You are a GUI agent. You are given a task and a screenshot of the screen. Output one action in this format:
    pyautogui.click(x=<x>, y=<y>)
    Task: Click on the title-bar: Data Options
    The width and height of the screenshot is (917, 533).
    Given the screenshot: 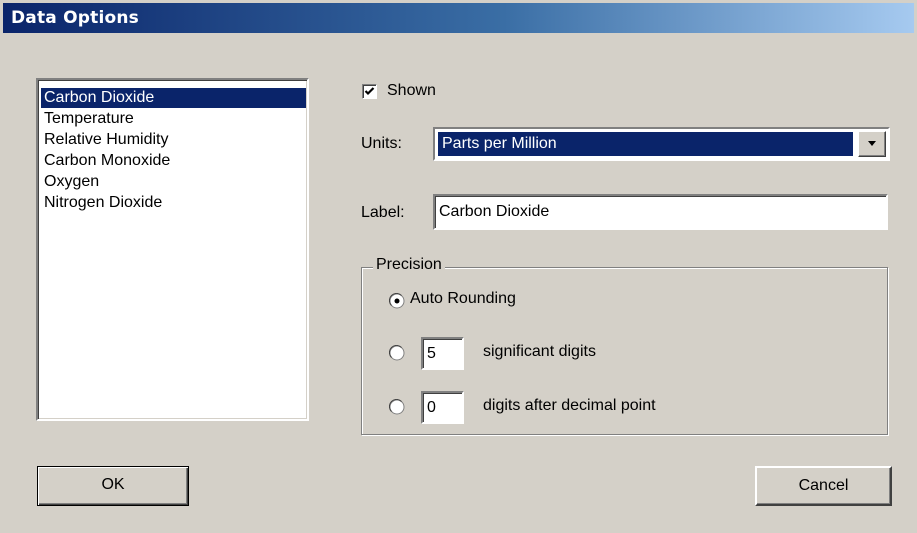 What is the action you would take?
    pyautogui.click(x=458, y=18)
    